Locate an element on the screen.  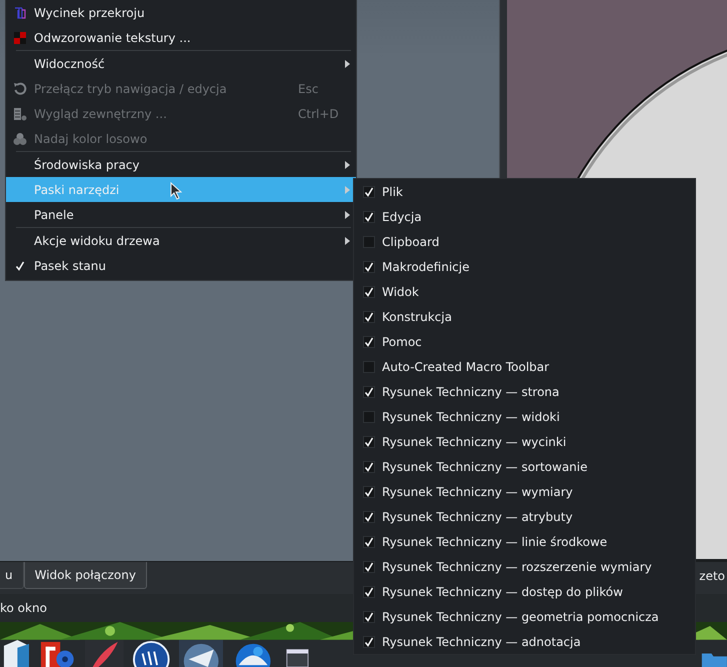
mouse-cursor-icon is located at coordinates (176, 191).